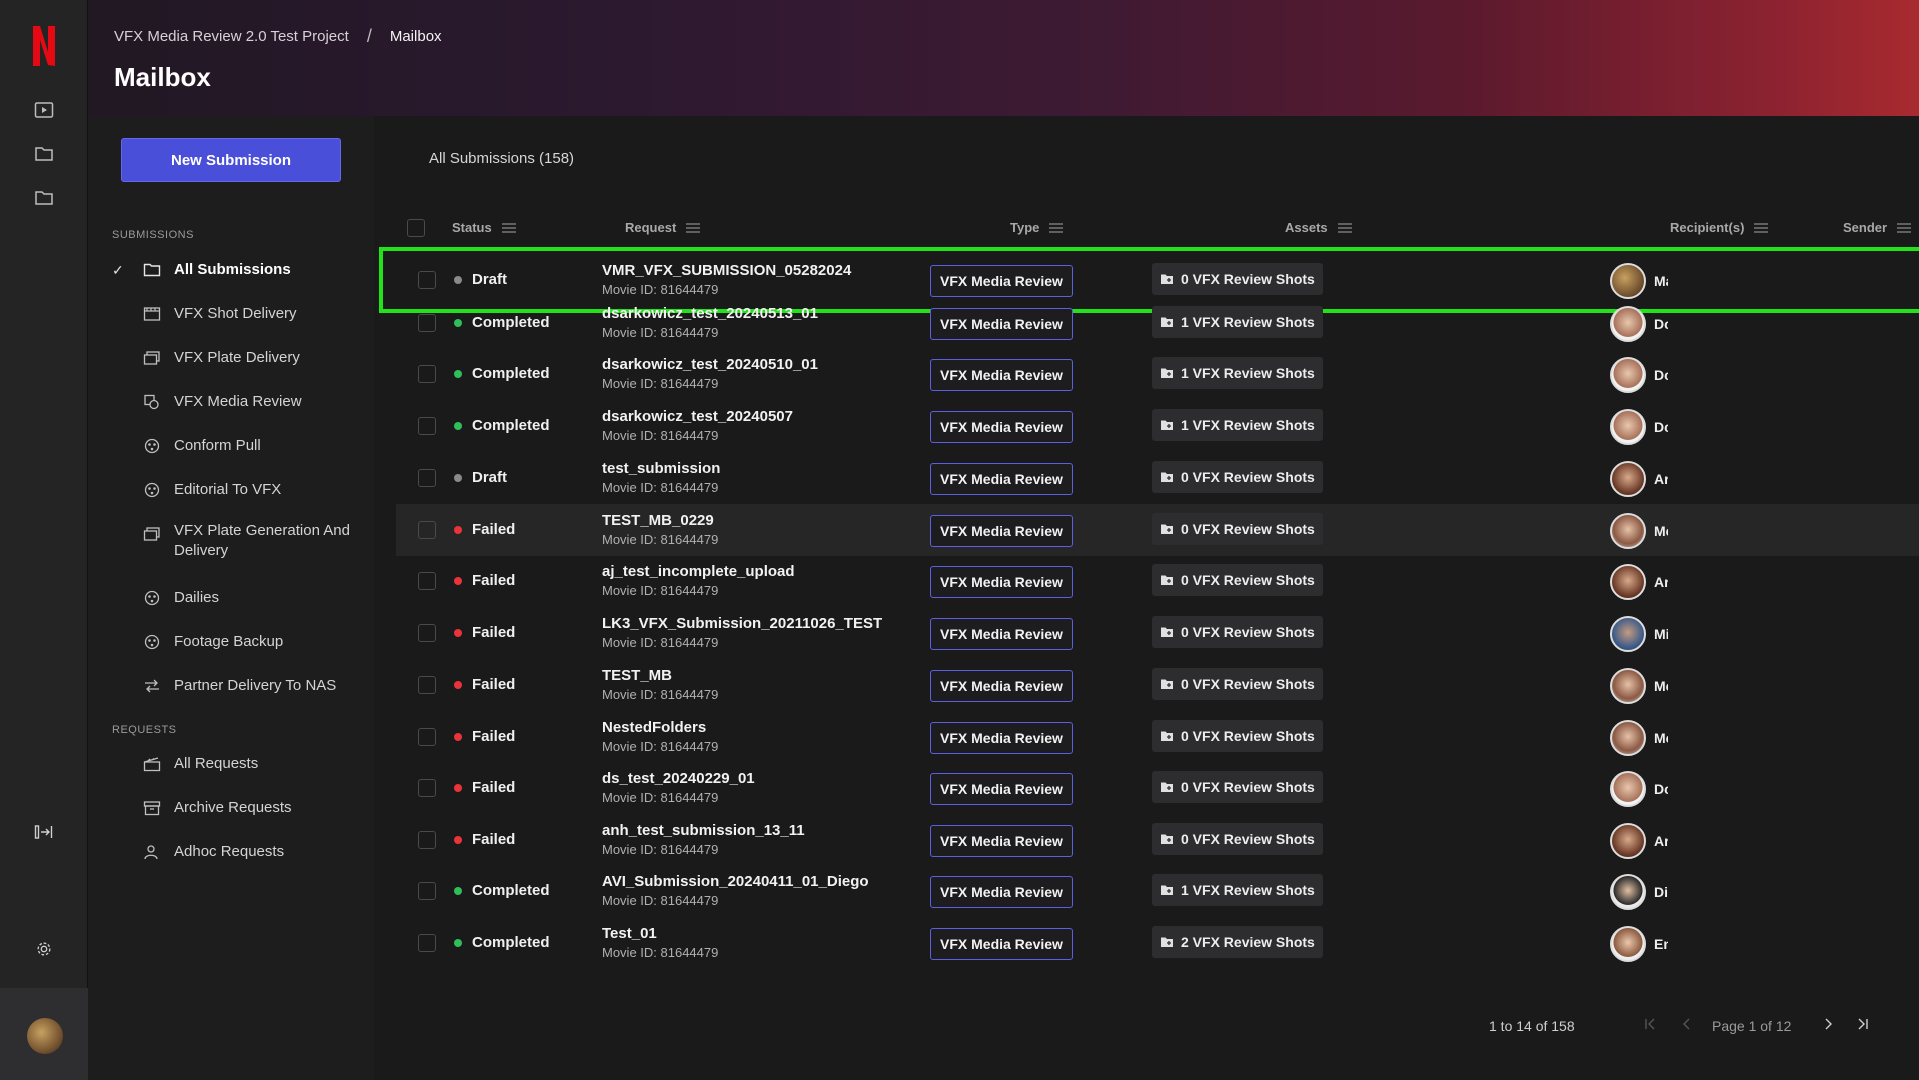 This screenshot has width=1919, height=1080. What do you see at coordinates (660, 736) in the screenshot?
I see `request-cell: NestedFolders Movie ID: 81644479` at bounding box center [660, 736].